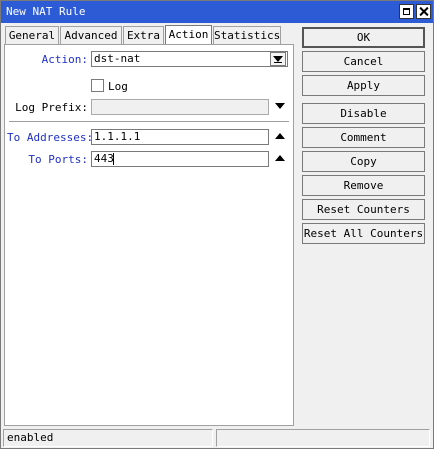 The image size is (434, 449). I want to click on to-ports-value: 443, so click(104, 158).